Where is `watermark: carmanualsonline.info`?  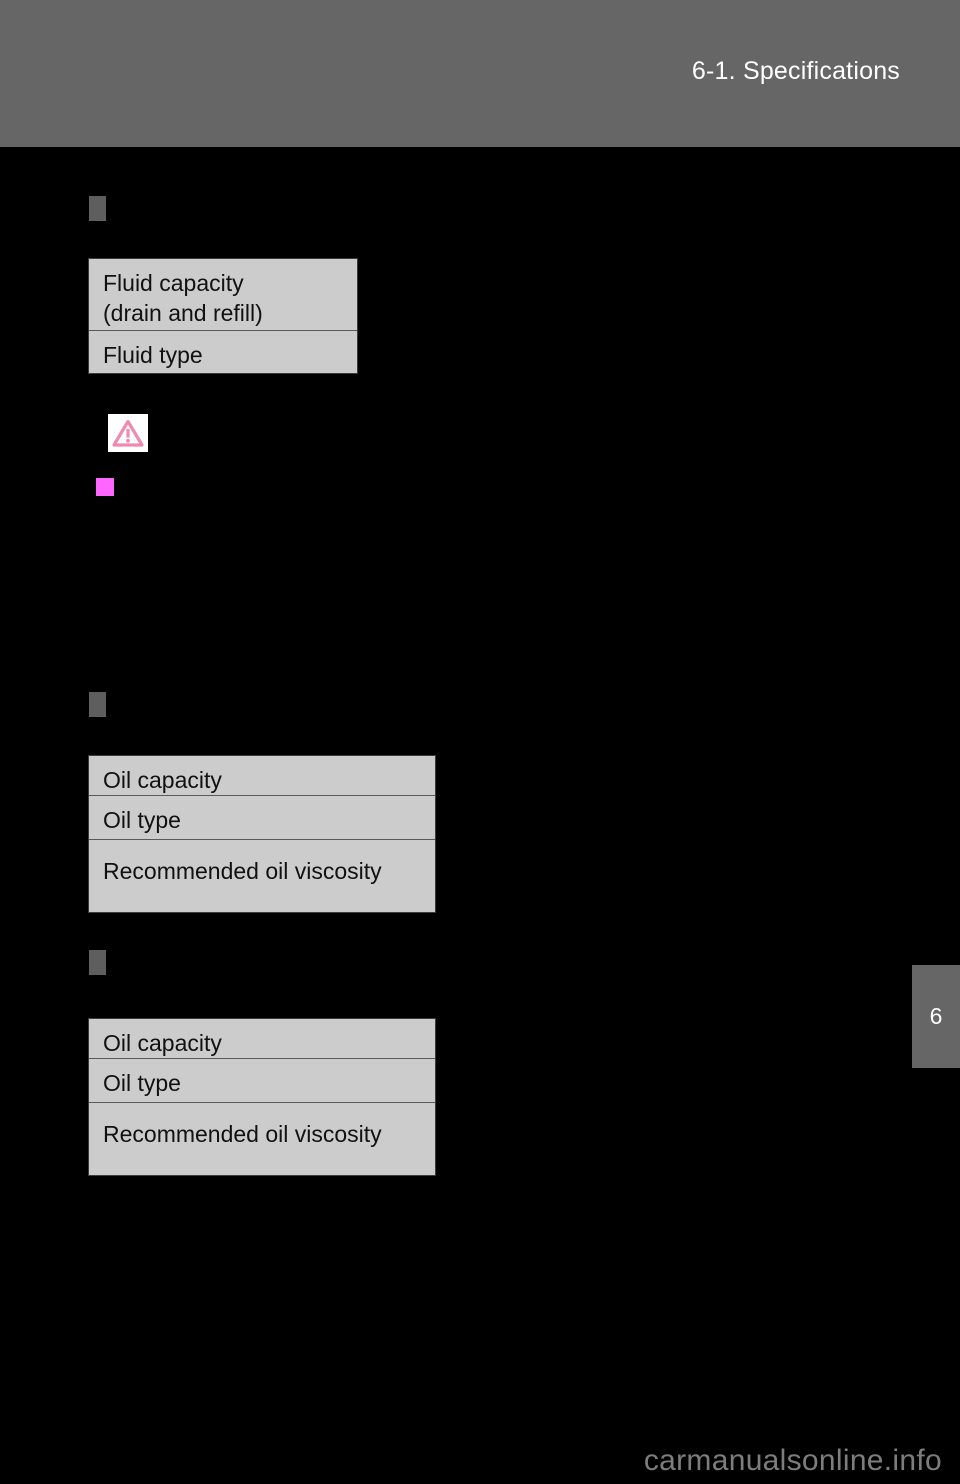 watermark: carmanualsonline.info is located at coordinates (792, 1460).